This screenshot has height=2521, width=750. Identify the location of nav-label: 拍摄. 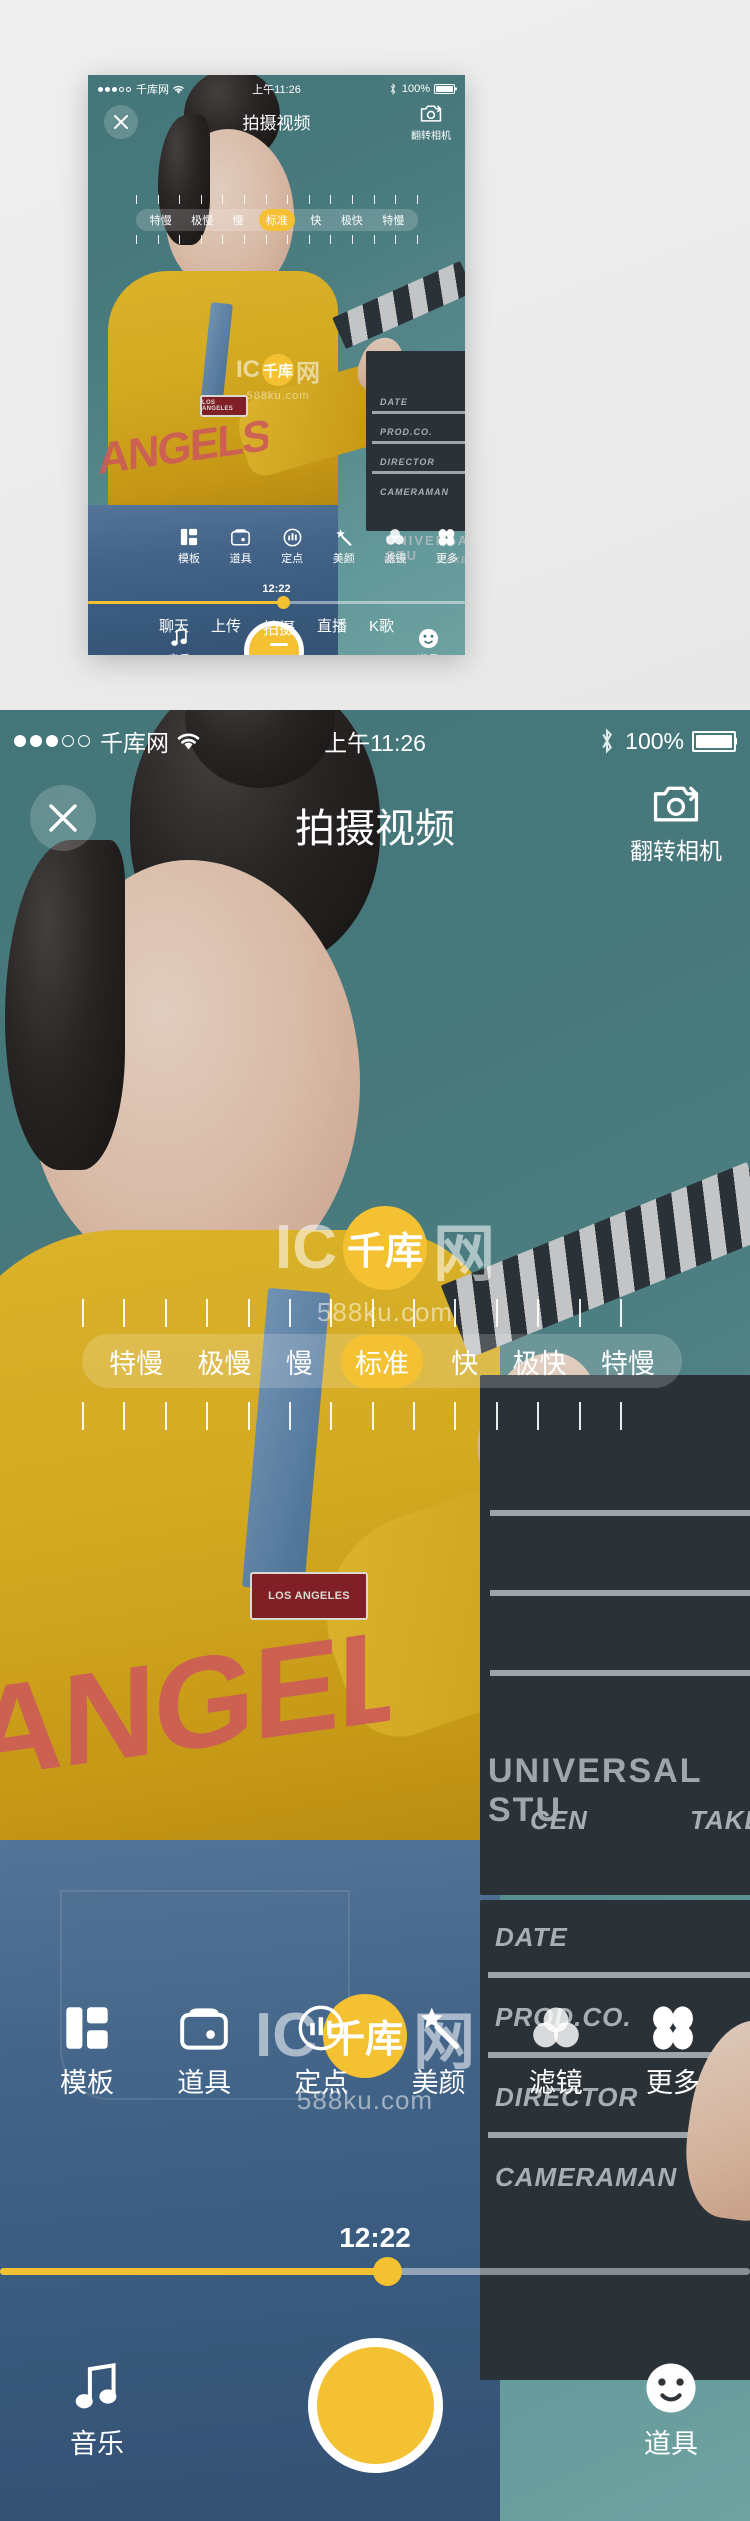
(278, 629).